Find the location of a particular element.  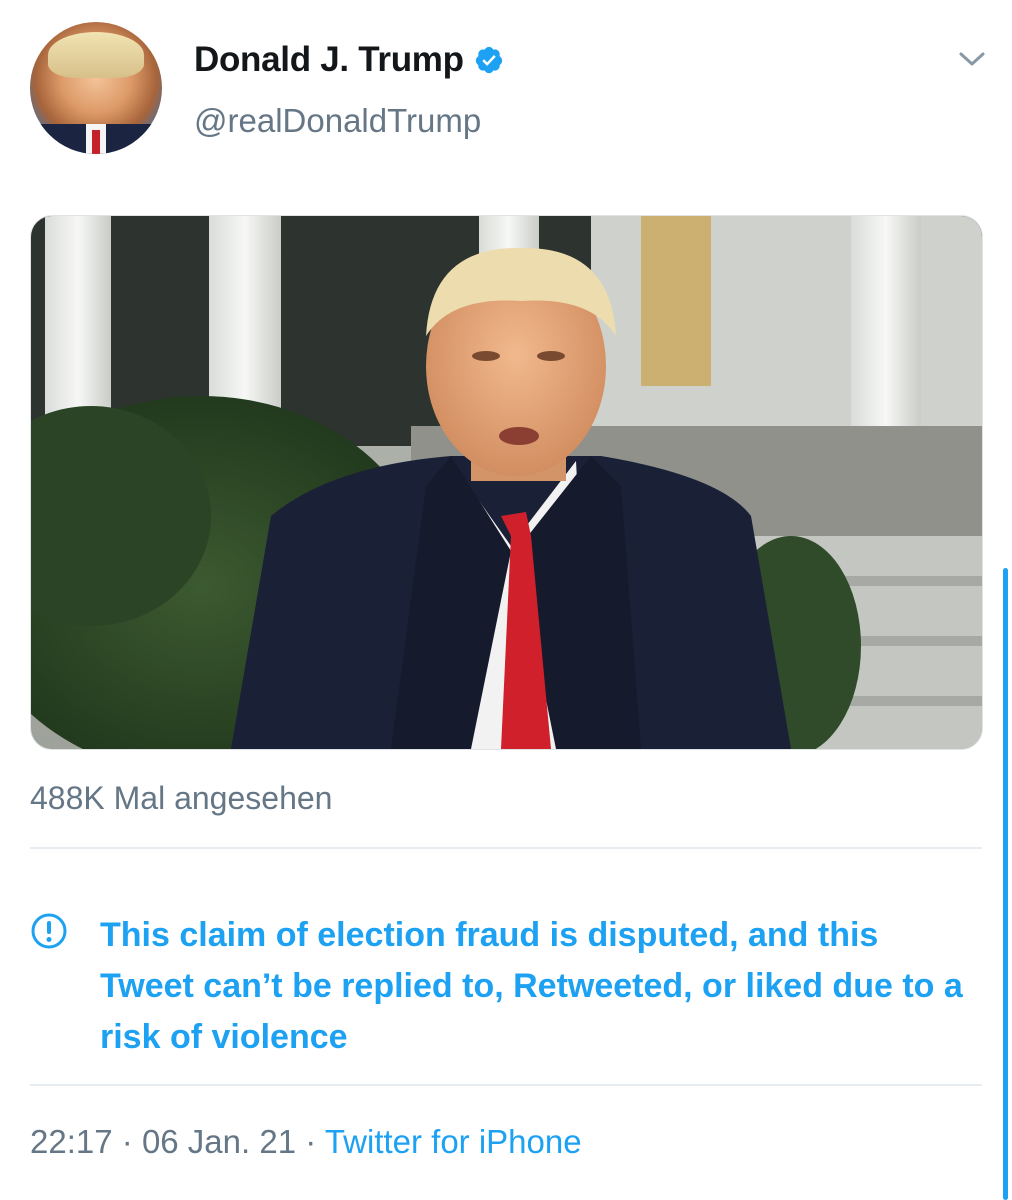

tweet-source-link: Twitter for iPhone is located at coordinates (453, 1141).